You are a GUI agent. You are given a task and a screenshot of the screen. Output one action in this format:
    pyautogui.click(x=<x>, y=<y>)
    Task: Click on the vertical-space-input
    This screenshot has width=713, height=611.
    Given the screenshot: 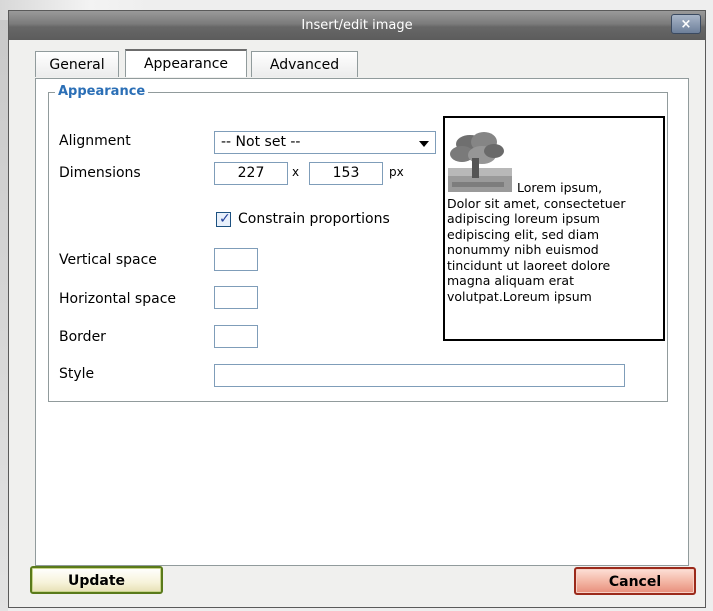 What is the action you would take?
    pyautogui.click(x=236, y=259)
    